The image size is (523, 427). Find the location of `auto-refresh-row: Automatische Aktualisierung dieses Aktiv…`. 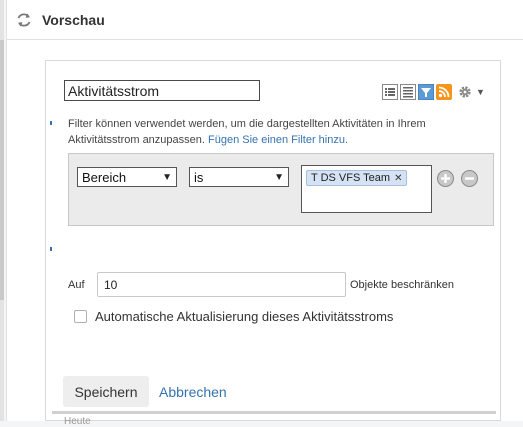

auto-refresh-row: Automatische Aktualisierung dieses Aktiv… is located at coordinates (233, 316).